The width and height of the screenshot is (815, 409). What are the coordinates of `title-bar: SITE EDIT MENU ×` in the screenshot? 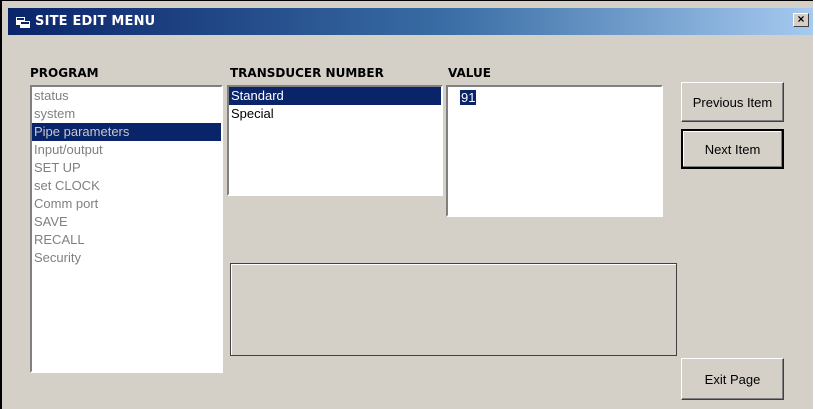 It's located at (410, 21).